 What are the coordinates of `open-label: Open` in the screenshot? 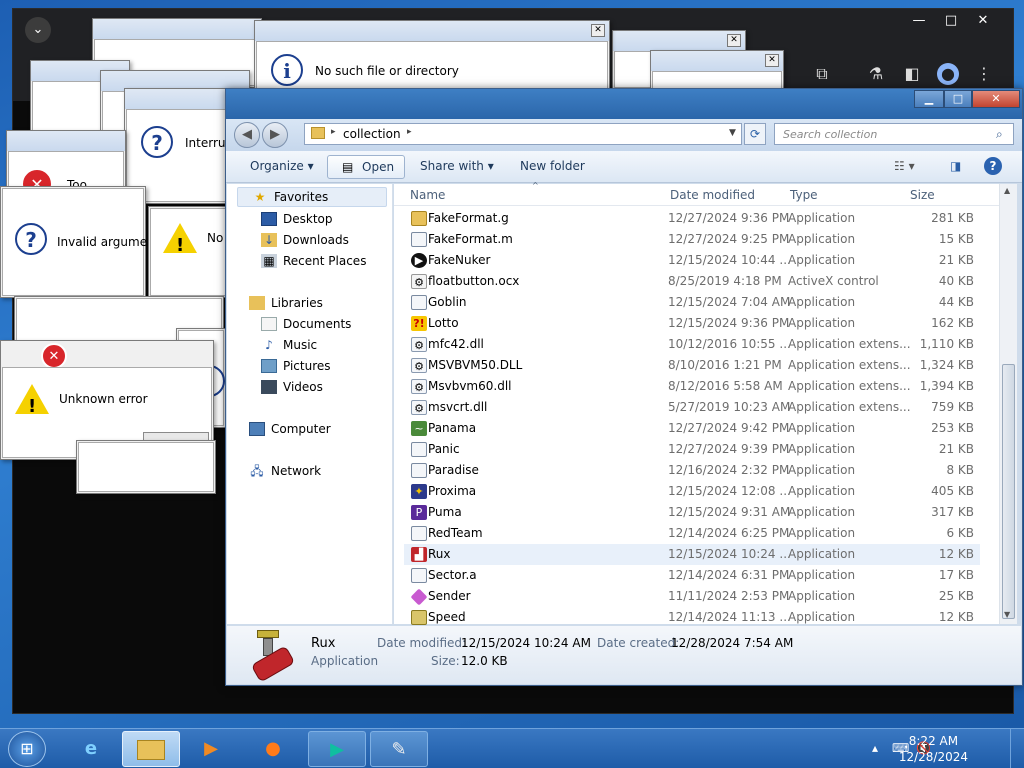 It's located at (378, 167).